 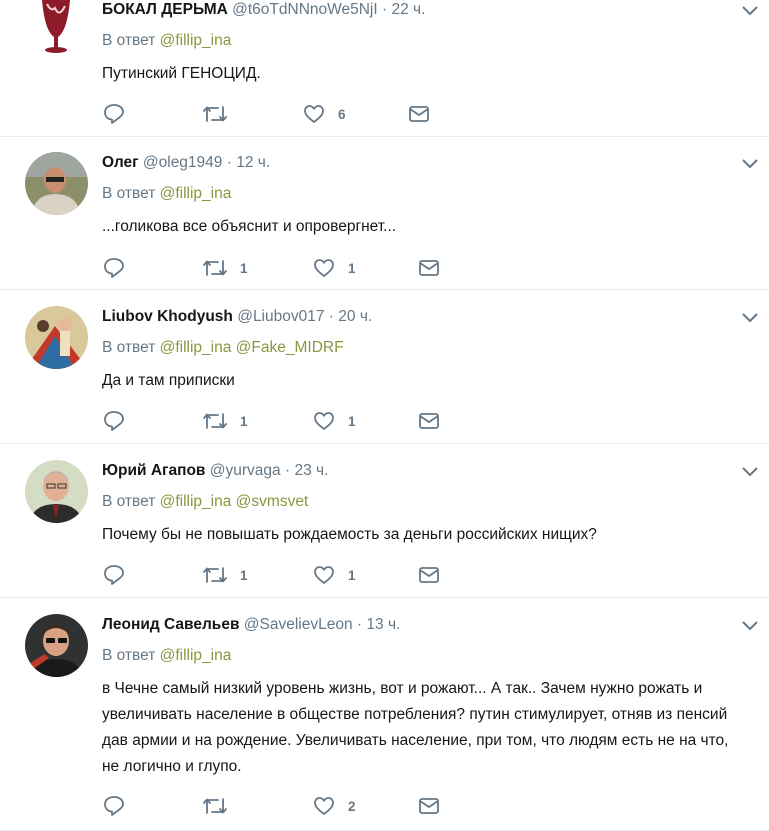 What do you see at coordinates (311, 470) in the screenshot?
I see `timestamp: 23 ч.` at bounding box center [311, 470].